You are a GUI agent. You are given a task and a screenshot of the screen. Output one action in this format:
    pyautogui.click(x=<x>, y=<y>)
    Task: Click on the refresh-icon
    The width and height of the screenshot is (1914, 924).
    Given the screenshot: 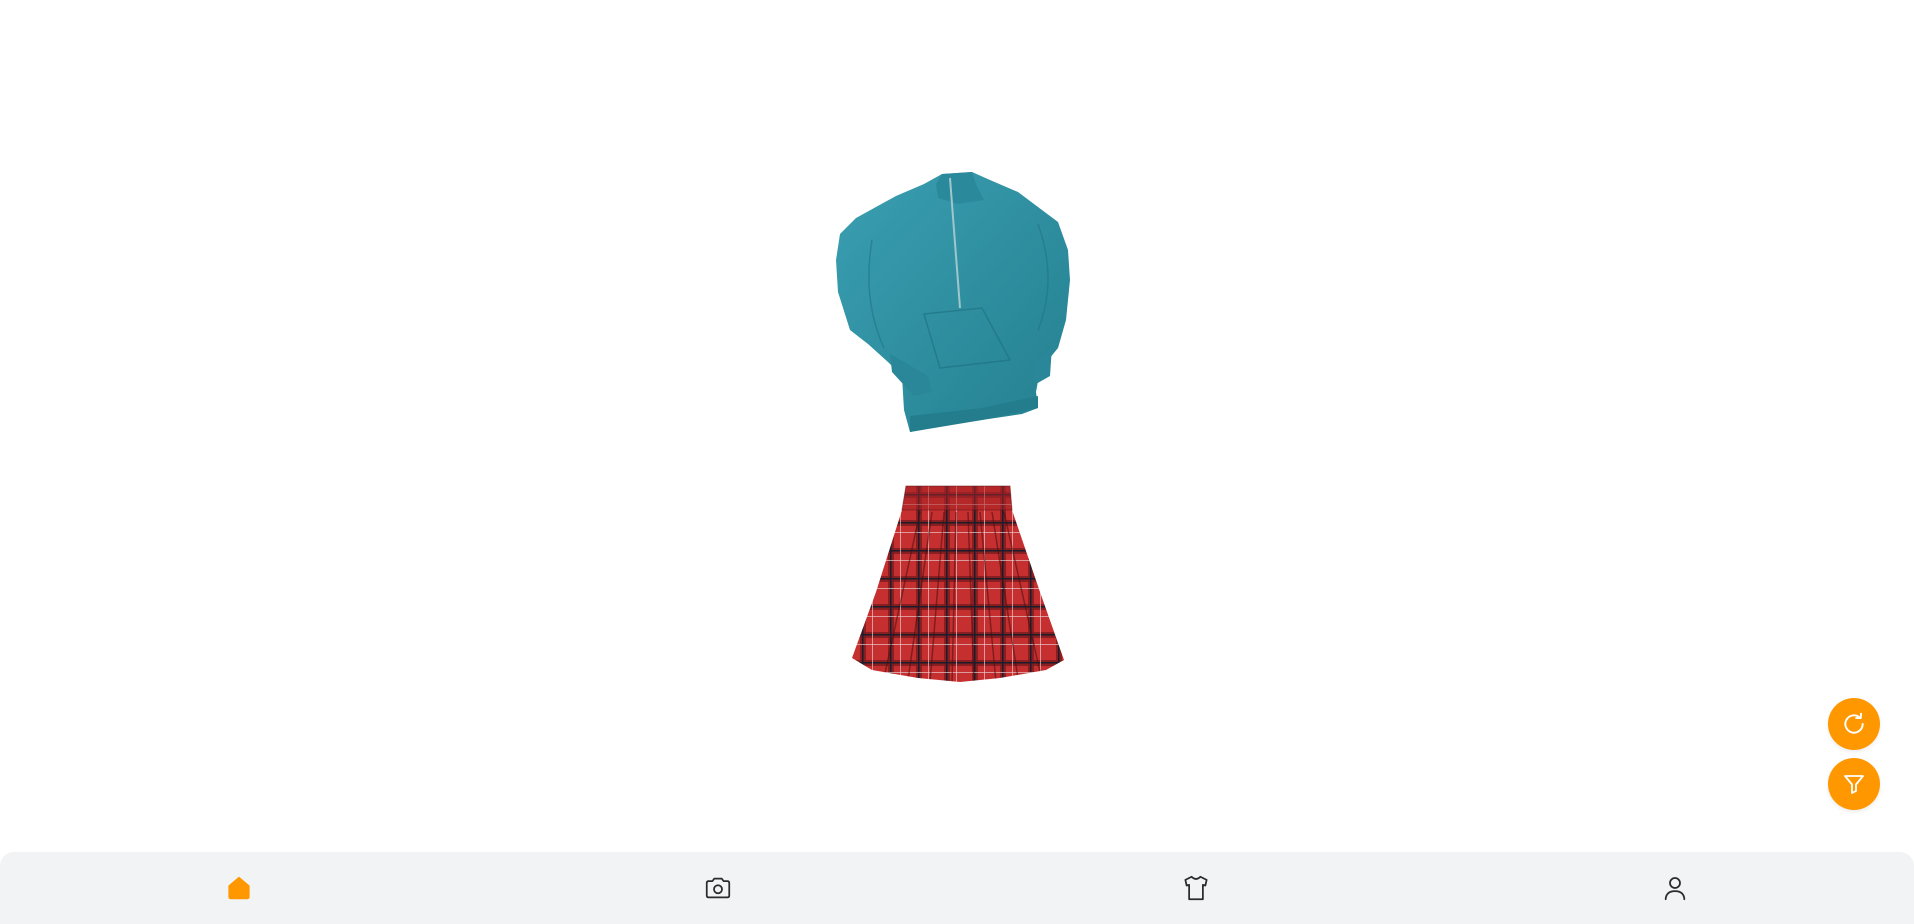 What is the action you would take?
    pyautogui.click(x=1854, y=723)
    